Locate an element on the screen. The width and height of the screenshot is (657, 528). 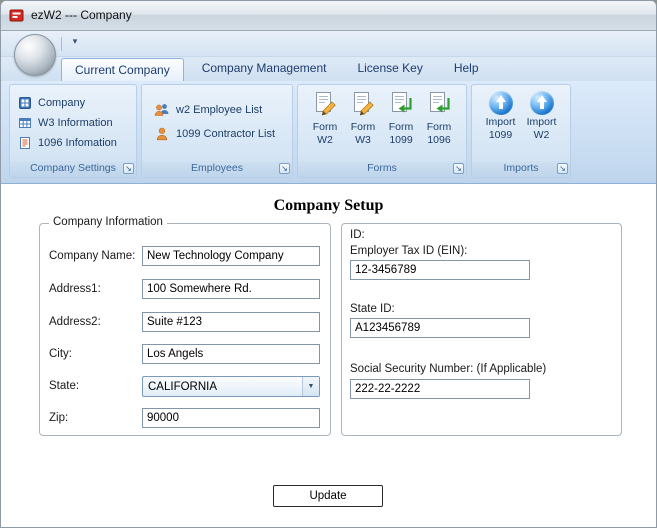
ribbon-button-form-1096: Form 1096 is located at coordinates (439, 126).